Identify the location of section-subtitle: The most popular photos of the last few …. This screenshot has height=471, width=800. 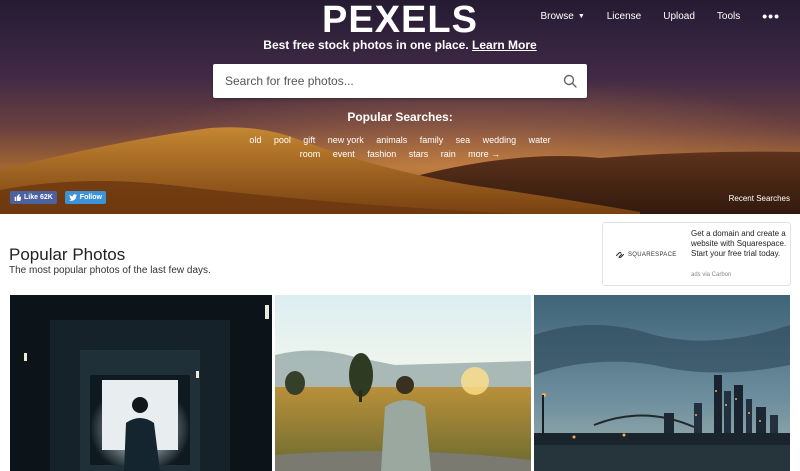
(110, 270).